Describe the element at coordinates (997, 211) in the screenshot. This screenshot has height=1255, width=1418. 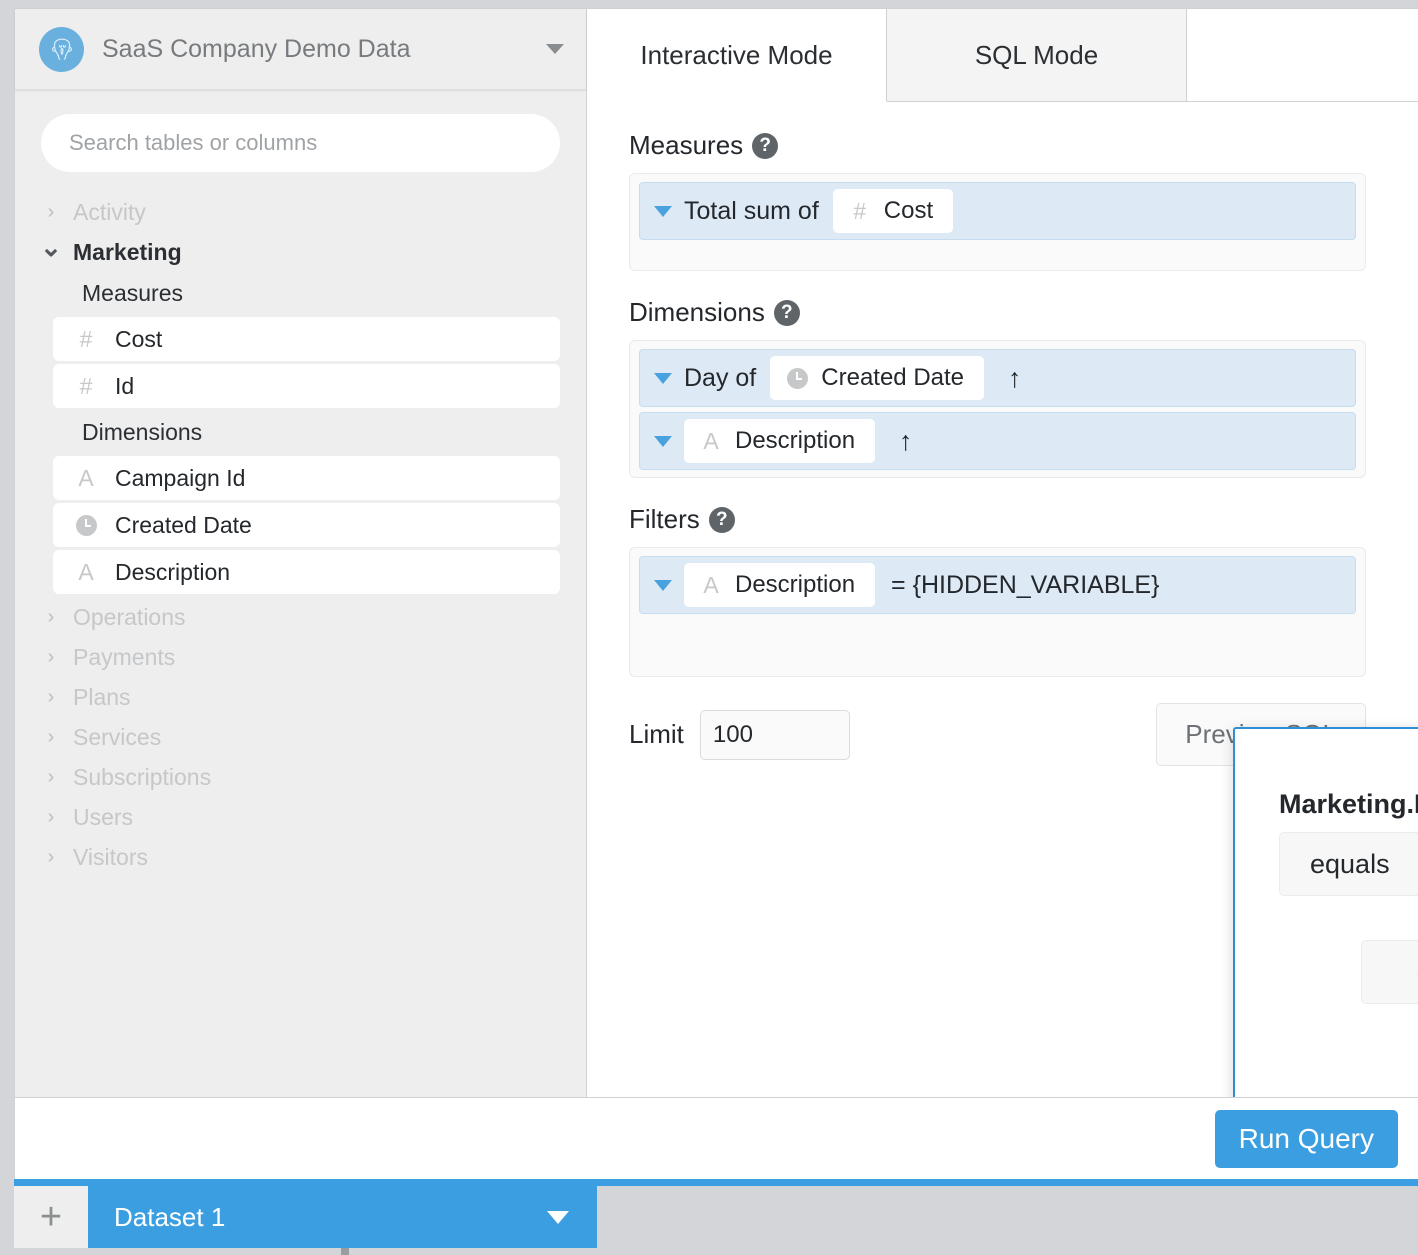
I see `measure-pill: Total sum of # Cost` at that location.